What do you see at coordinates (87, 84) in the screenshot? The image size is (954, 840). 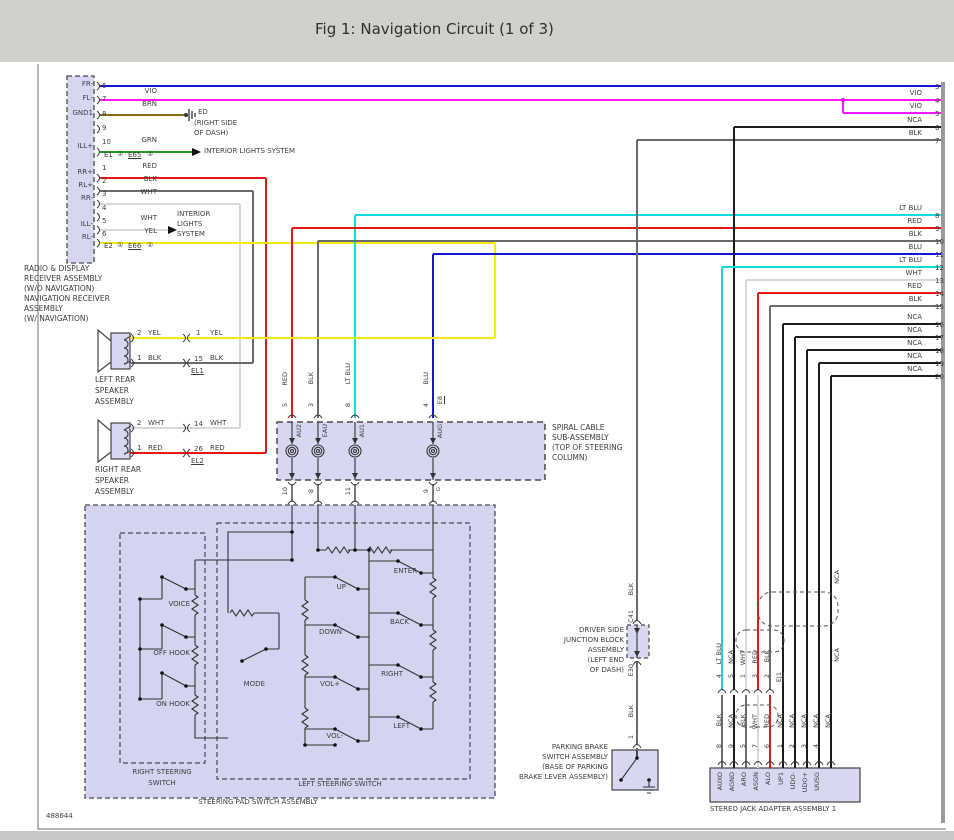 I see `radio-pin-fr-minus: FR-` at bounding box center [87, 84].